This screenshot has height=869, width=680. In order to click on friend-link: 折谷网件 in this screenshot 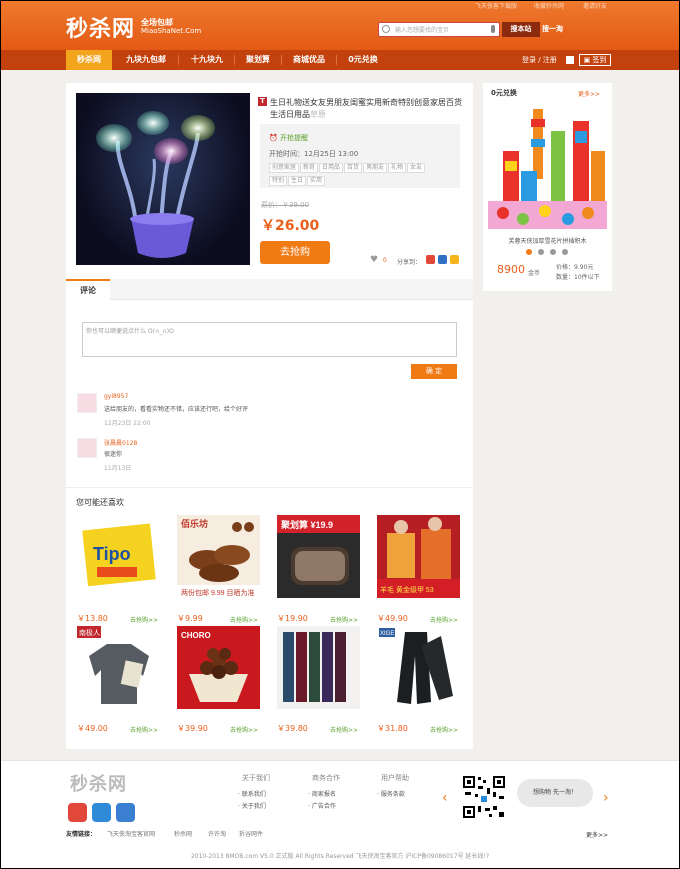, I will do `click(251, 833)`.